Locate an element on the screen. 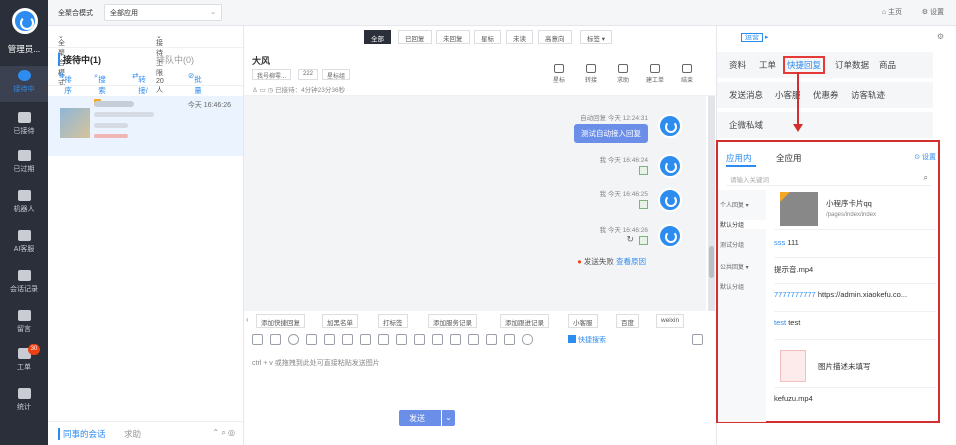 This screenshot has height=445, width=956. scrollbar-thumb is located at coordinates (711, 262).